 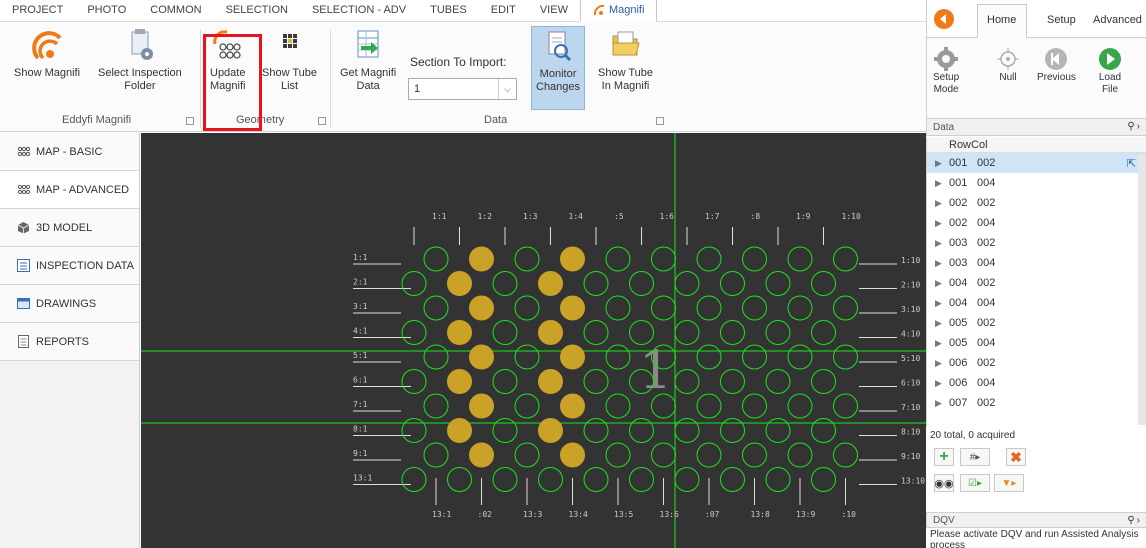 I want to click on folder-settings-icon, so click(x=142, y=44).